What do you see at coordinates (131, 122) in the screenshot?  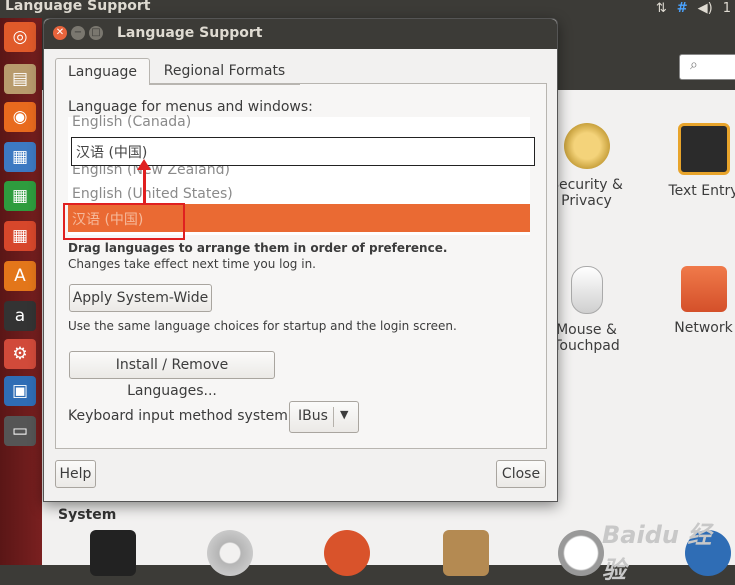 I see `list-item: English (Canada)` at bounding box center [131, 122].